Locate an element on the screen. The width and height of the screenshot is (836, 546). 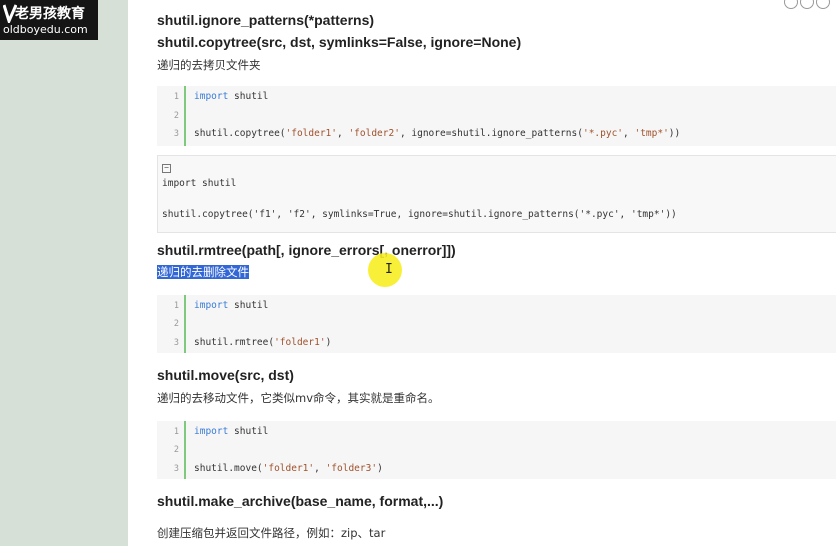
make-archive-description: 创建压缩包并返回文件路径，例如：zip、tar is located at coordinates (271, 533).